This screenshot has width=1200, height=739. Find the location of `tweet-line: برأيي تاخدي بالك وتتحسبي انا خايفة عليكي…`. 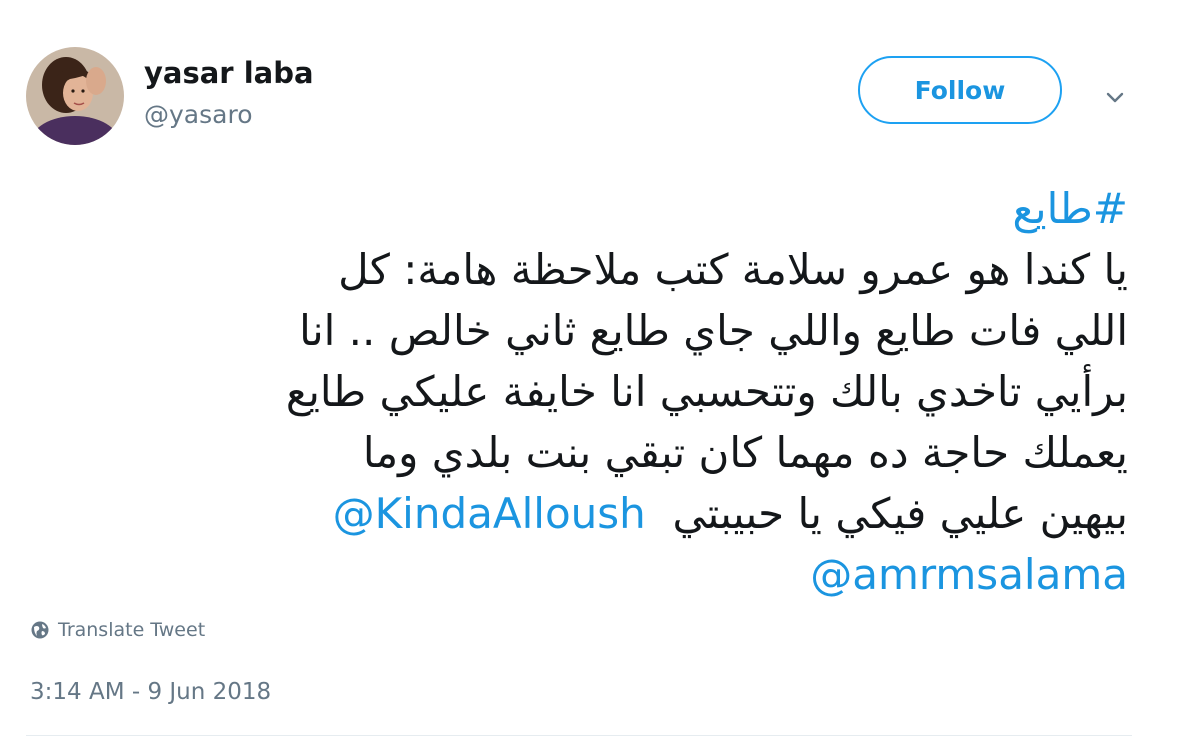

tweet-line: برأيي تاخدي بالك وتتحسبي انا خايفة عليكي… is located at coordinates (706, 391).